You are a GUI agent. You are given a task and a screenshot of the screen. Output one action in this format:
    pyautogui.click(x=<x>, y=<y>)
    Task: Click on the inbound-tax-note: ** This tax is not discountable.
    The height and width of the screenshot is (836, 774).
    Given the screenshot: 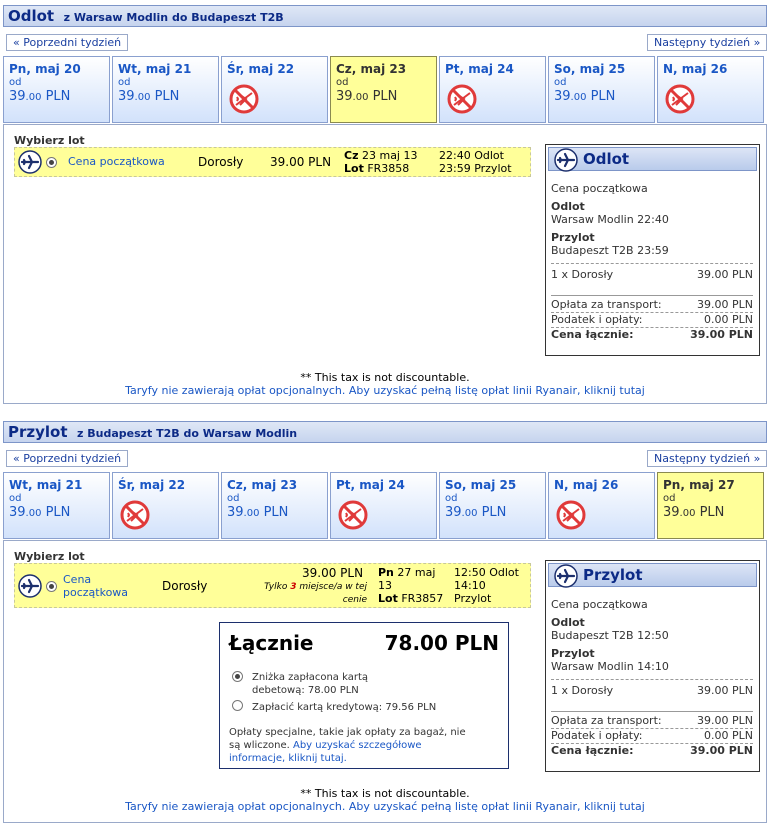 What is the action you would take?
    pyautogui.click(x=385, y=793)
    